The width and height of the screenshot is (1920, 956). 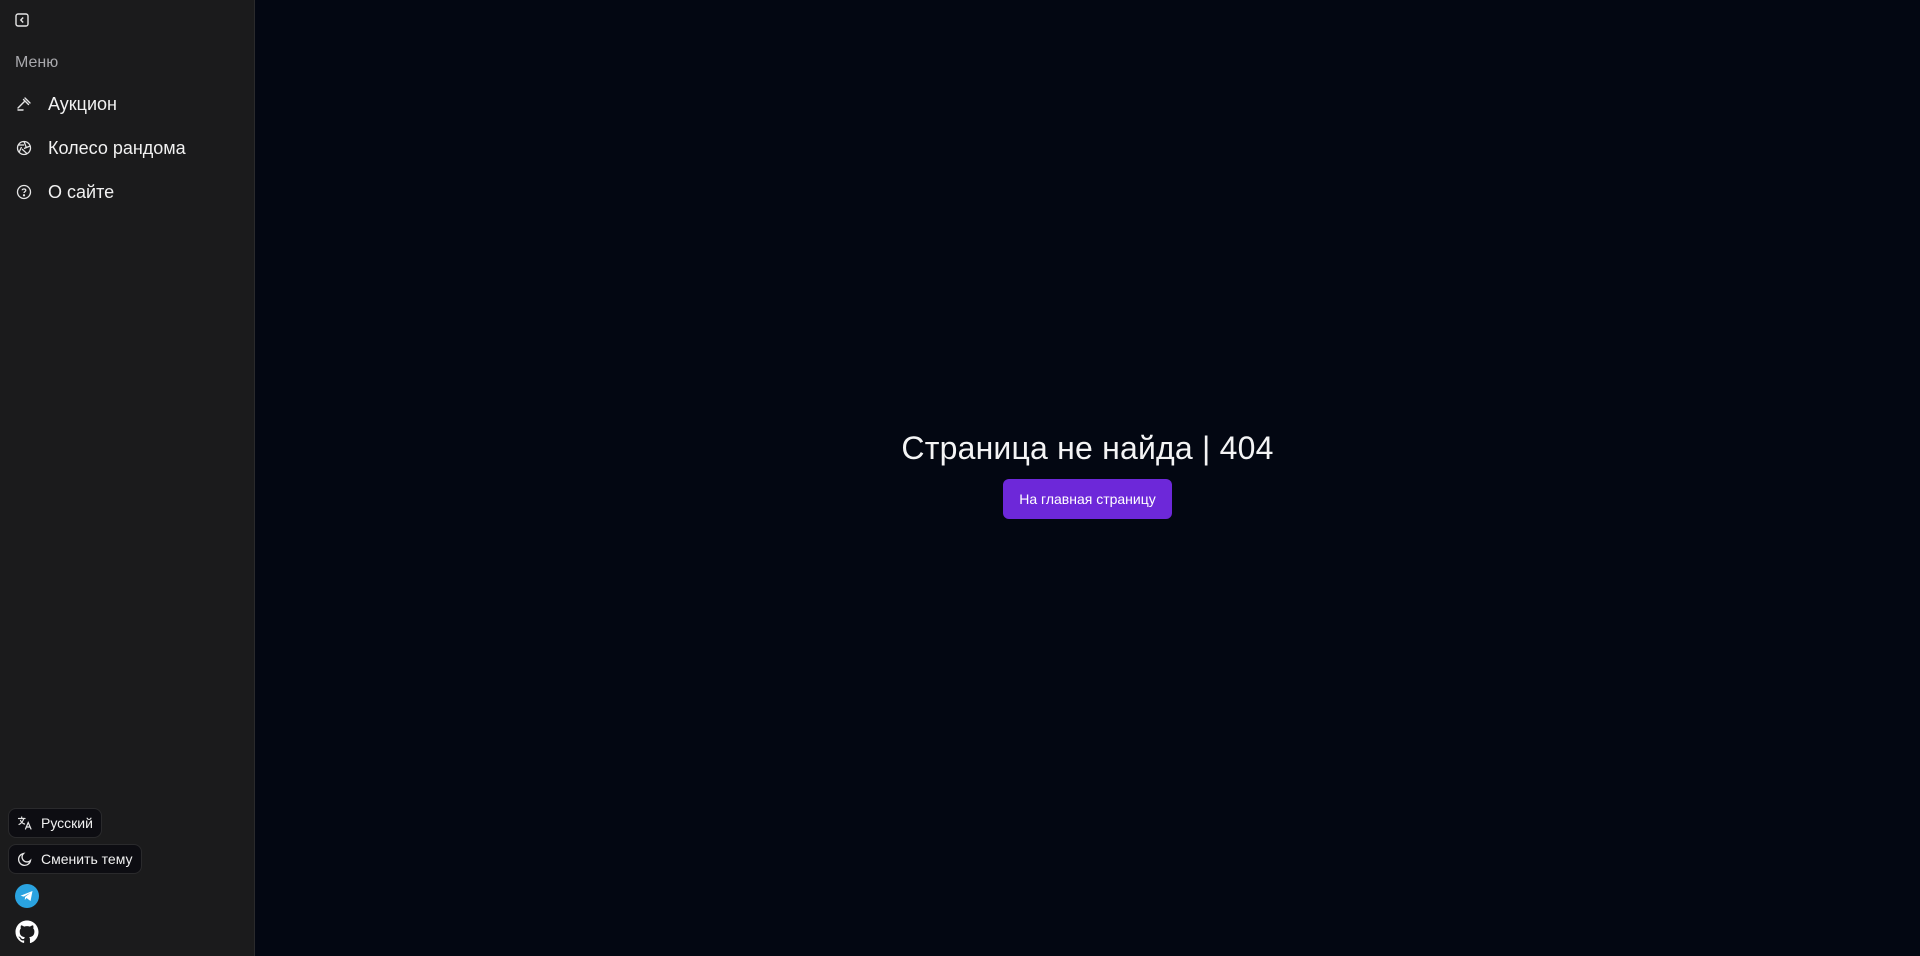 I want to click on sidebar-item-label: Аукцион, so click(x=82, y=103).